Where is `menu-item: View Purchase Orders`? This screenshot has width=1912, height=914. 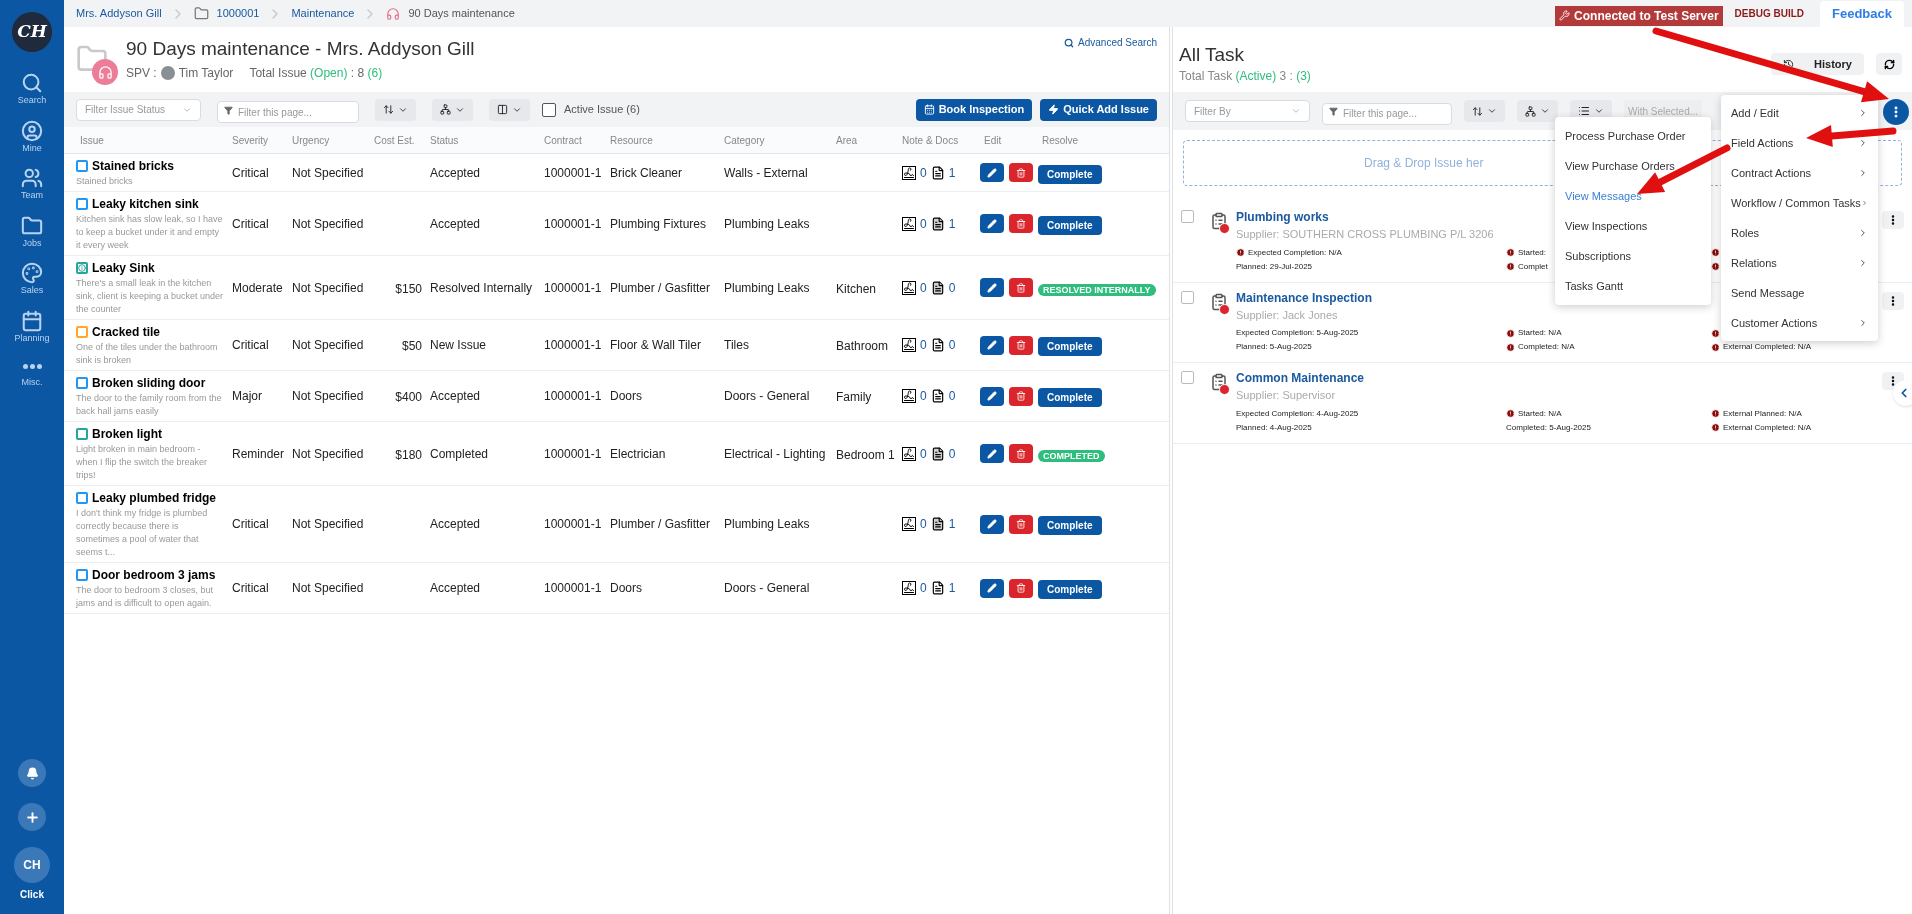 menu-item: View Purchase Orders is located at coordinates (1633, 166).